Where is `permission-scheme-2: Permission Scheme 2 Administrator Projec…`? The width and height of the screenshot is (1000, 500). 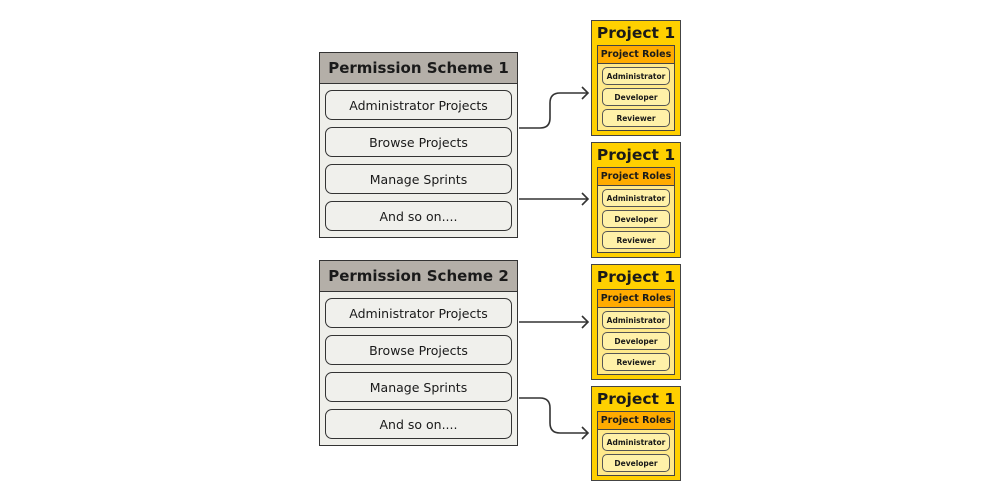
permission-scheme-2: Permission Scheme 2 Administrator Projec… is located at coordinates (418, 353).